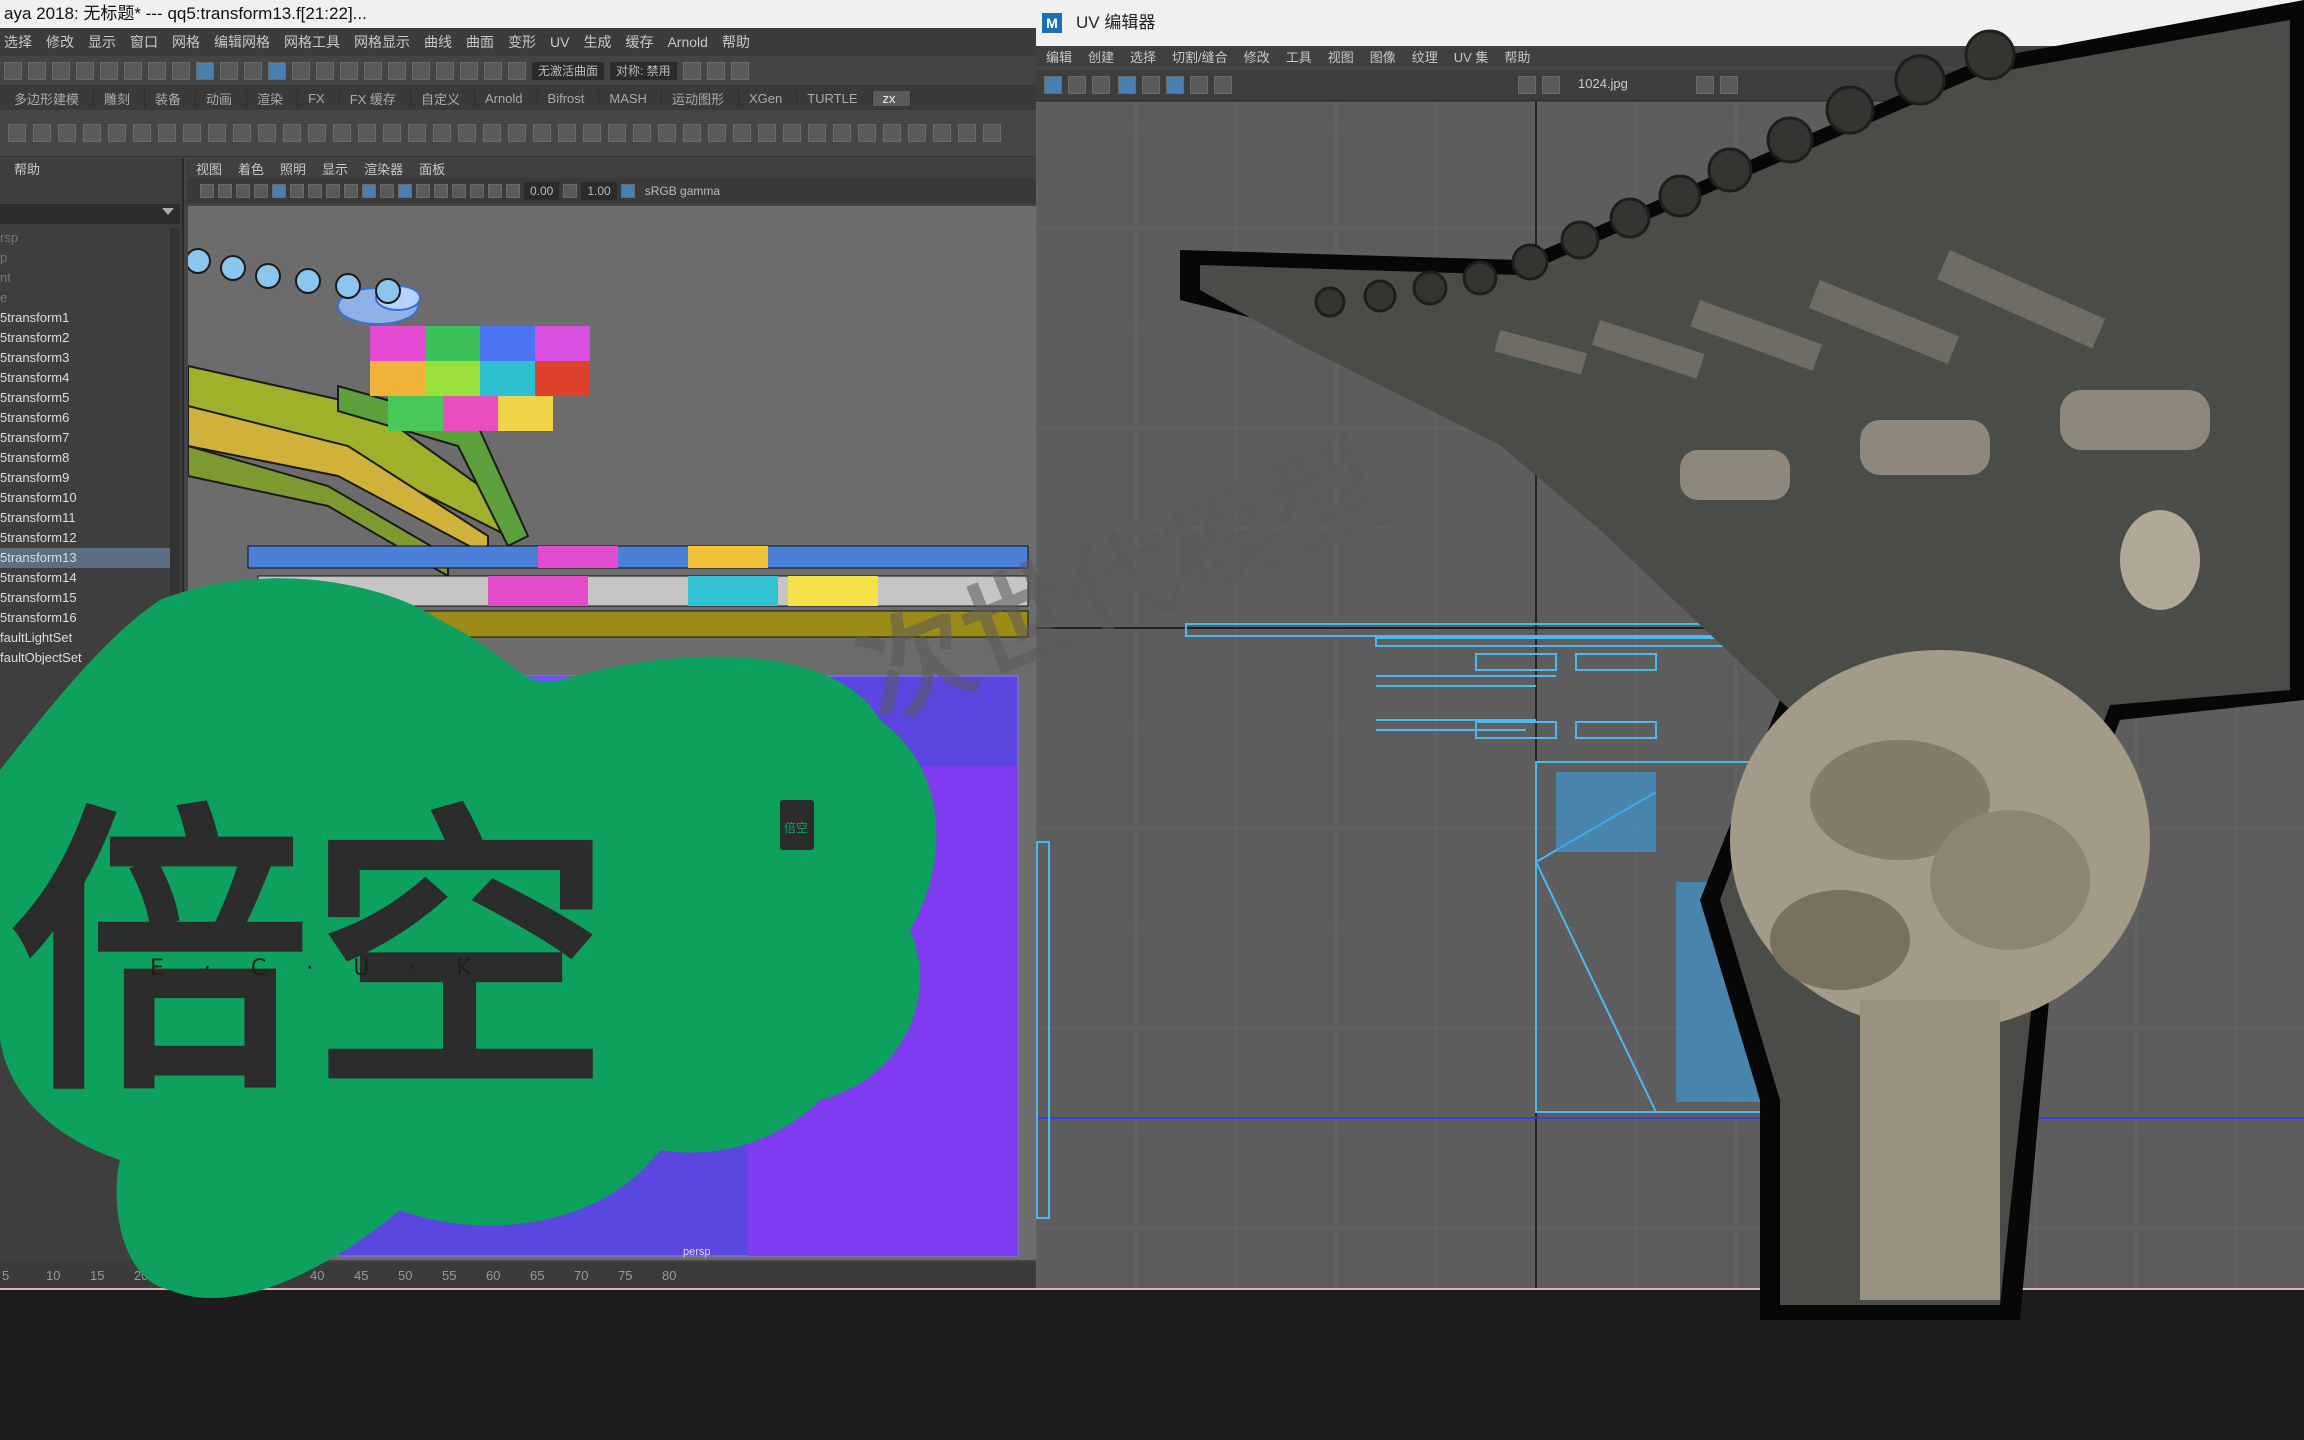 The width and height of the screenshot is (2304, 1440). I want to click on select-component-icon, so click(205, 70).